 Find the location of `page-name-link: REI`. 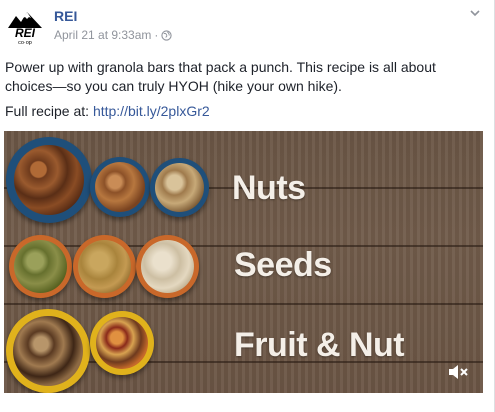

page-name-link: REI is located at coordinates (65, 16).